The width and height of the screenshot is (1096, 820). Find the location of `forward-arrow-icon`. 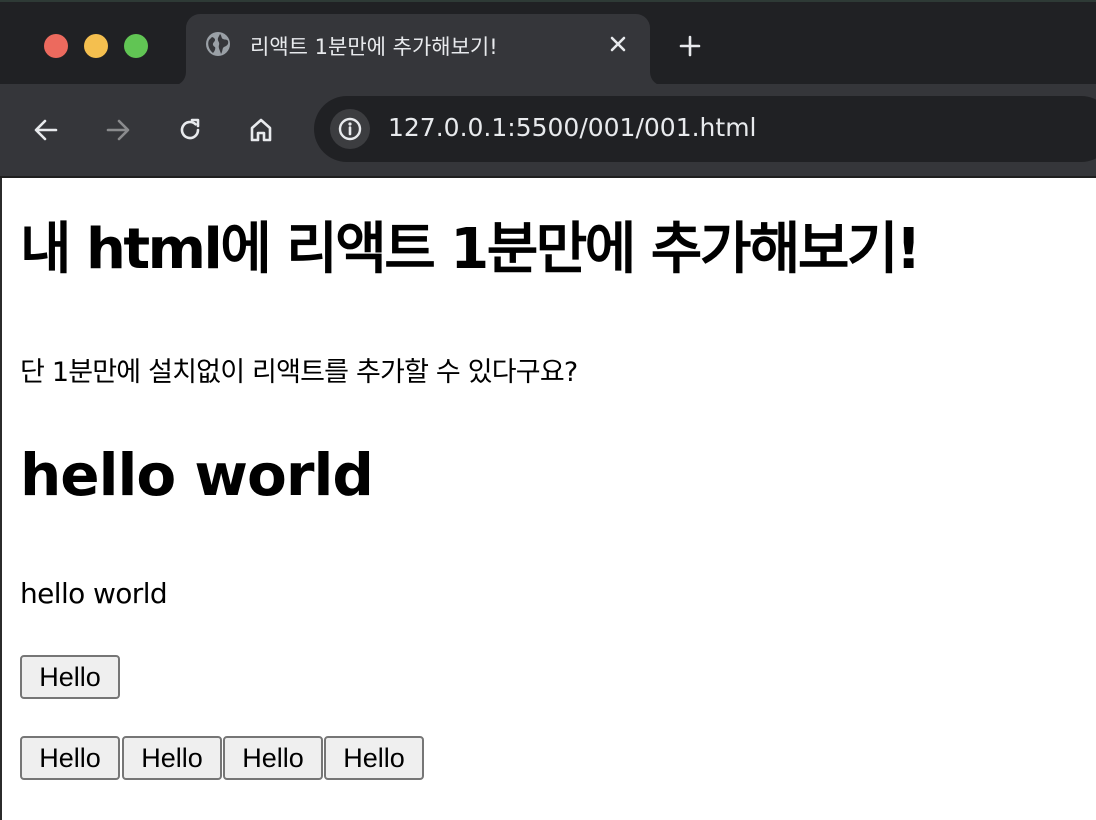

forward-arrow-icon is located at coordinates (118, 130).